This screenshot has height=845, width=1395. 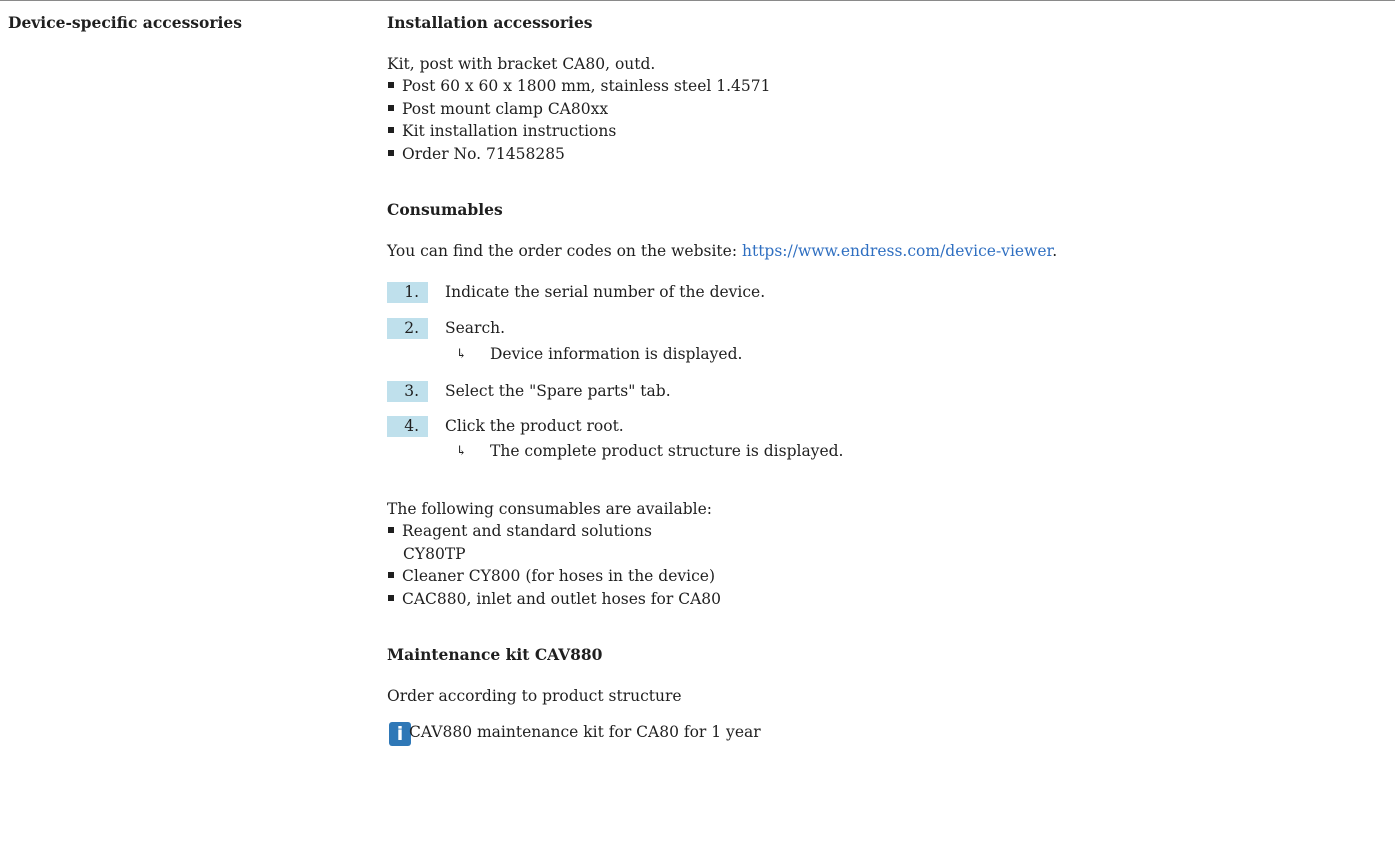 What do you see at coordinates (558, 391) in the screenshot?
I see `step-text: Select the "Spare parts" tab.` at bounding box center [558, 391].